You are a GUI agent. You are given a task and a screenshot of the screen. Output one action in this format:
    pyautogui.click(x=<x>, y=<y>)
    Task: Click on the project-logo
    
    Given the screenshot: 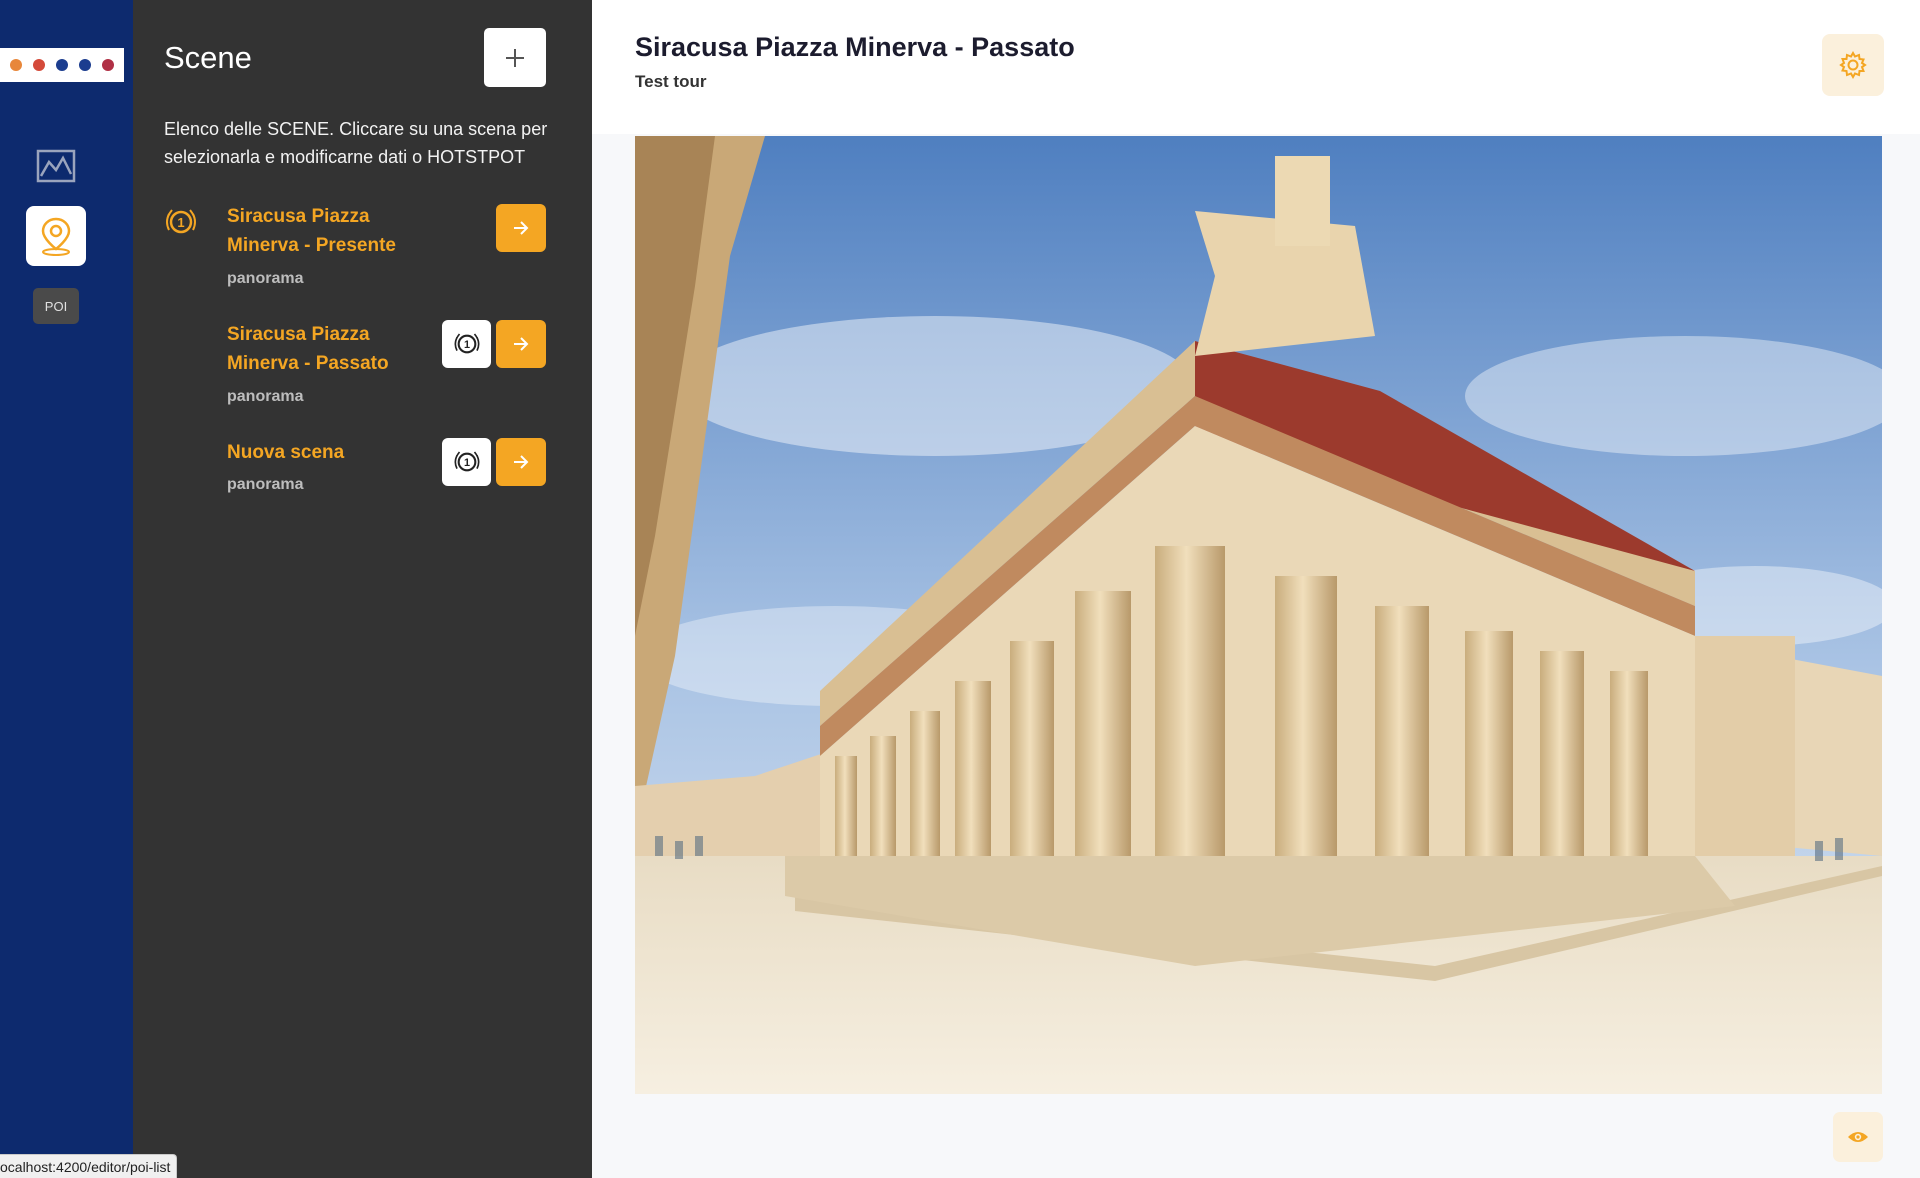 What is the action you would take?
    pyautogui.click(x=62, y=65)
    